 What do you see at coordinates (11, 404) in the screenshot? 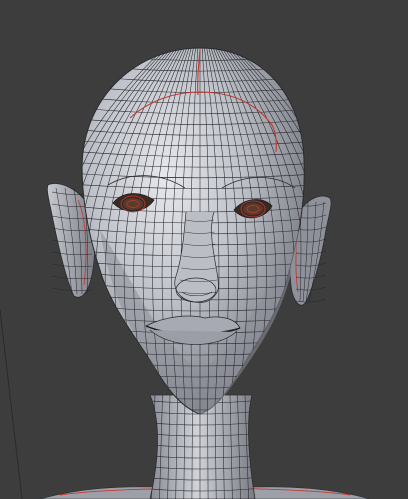
I see `viewport-guide-line` at bounding box center [11, 404].